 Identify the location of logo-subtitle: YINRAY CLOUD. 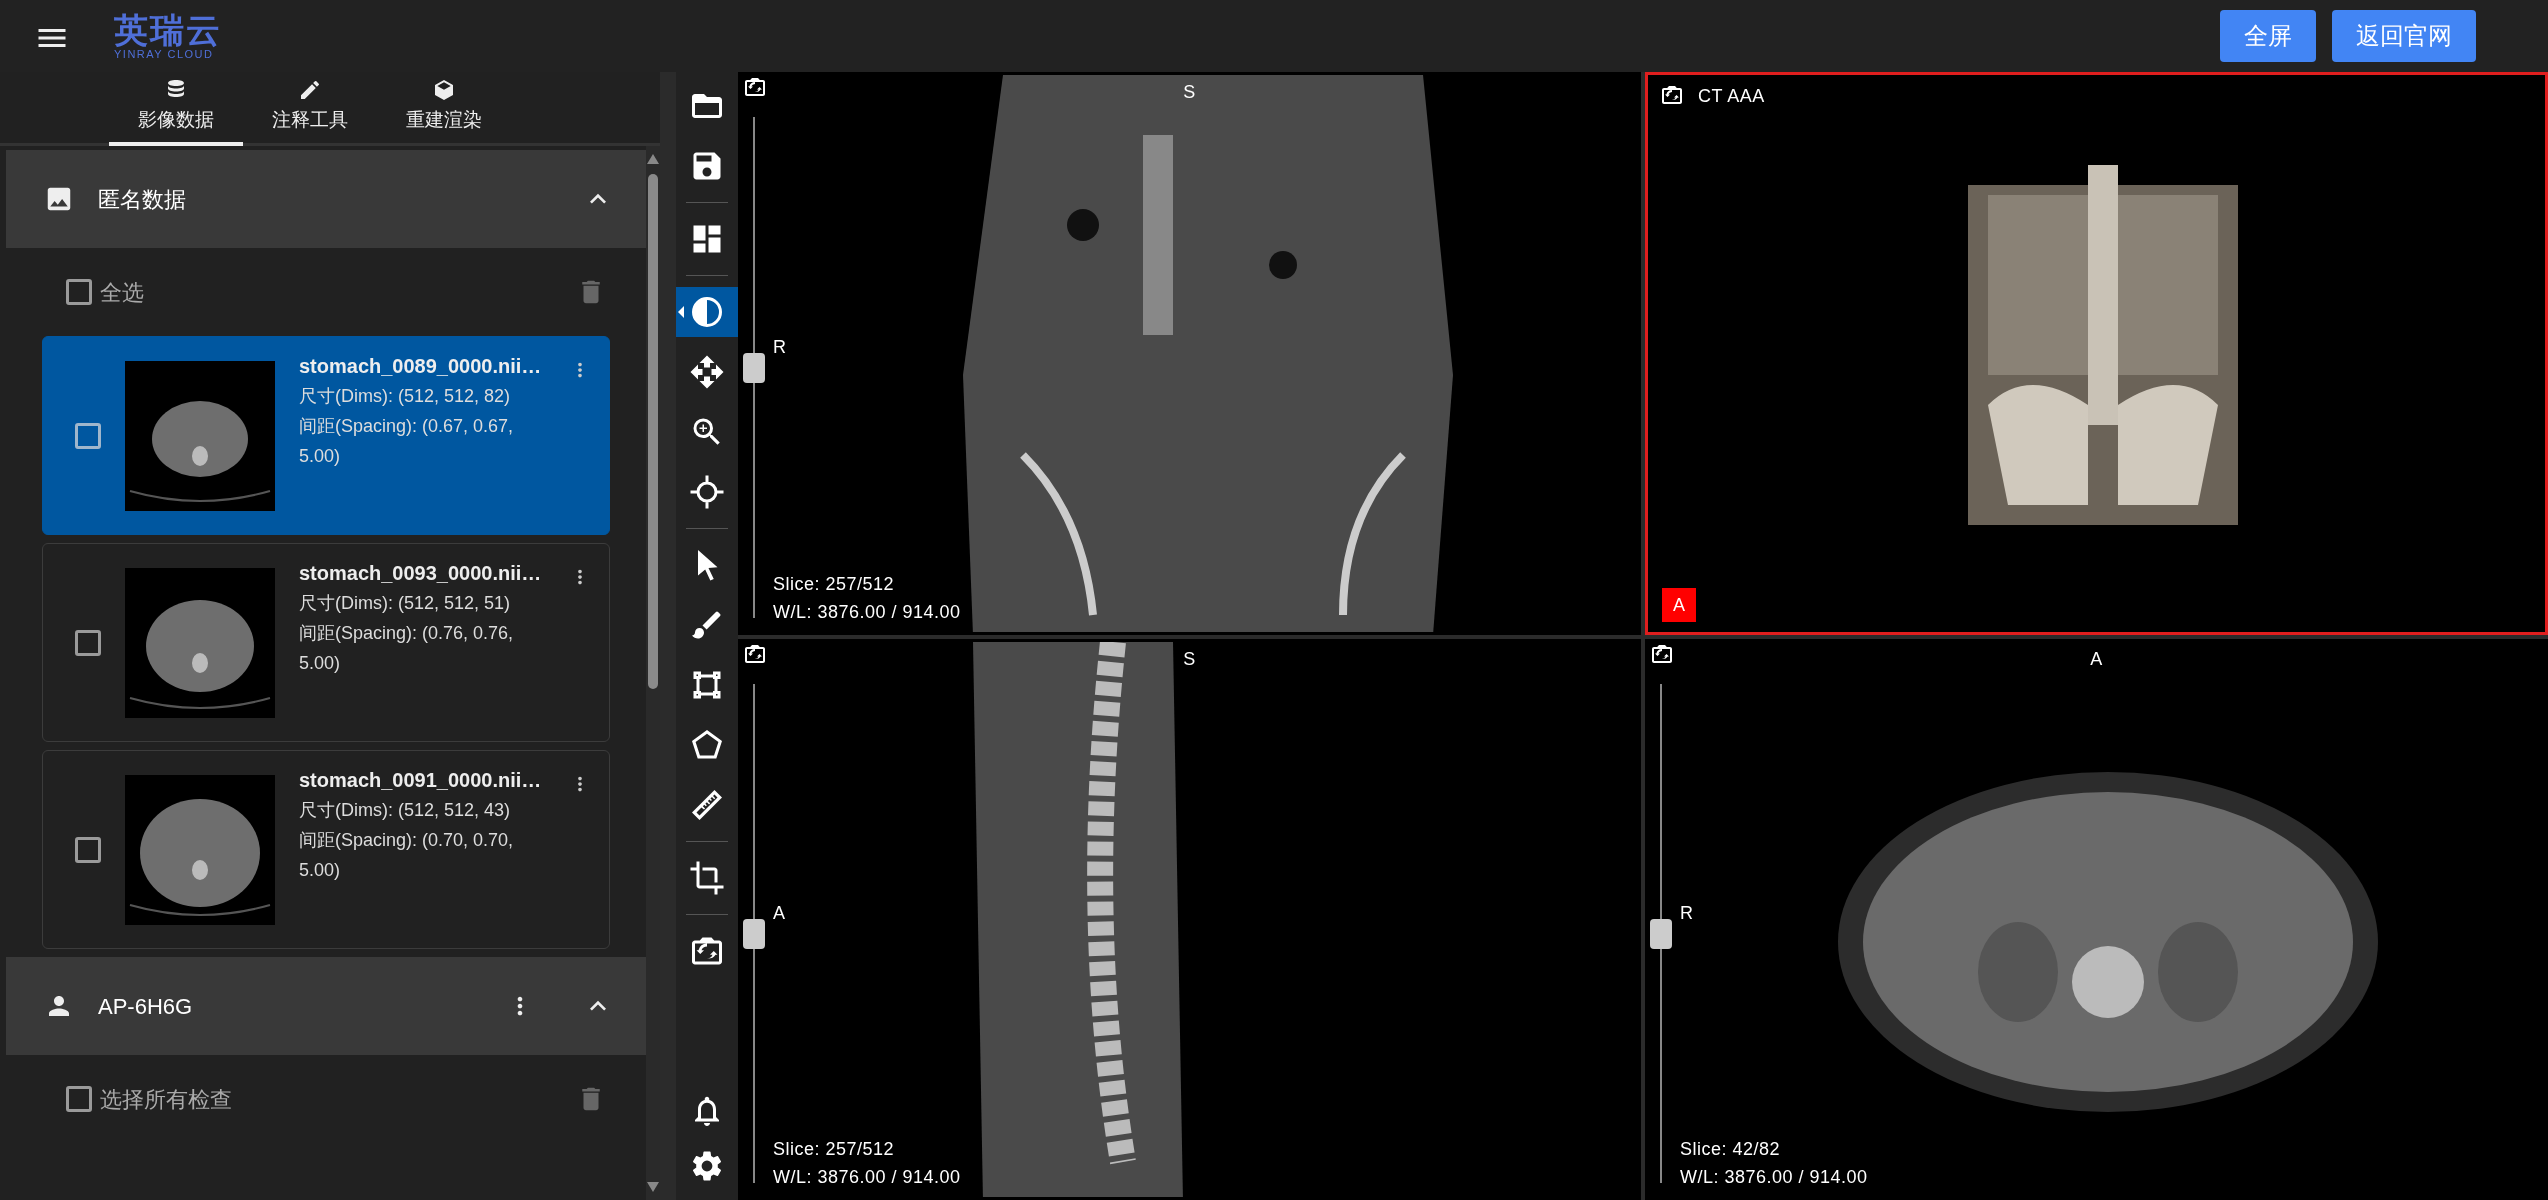
(164, 54).